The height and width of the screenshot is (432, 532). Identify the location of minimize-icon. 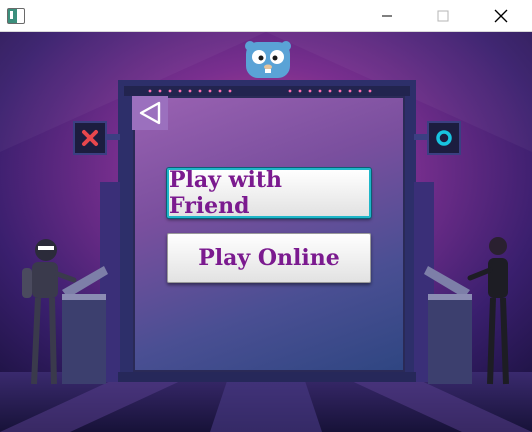
(387, 15).